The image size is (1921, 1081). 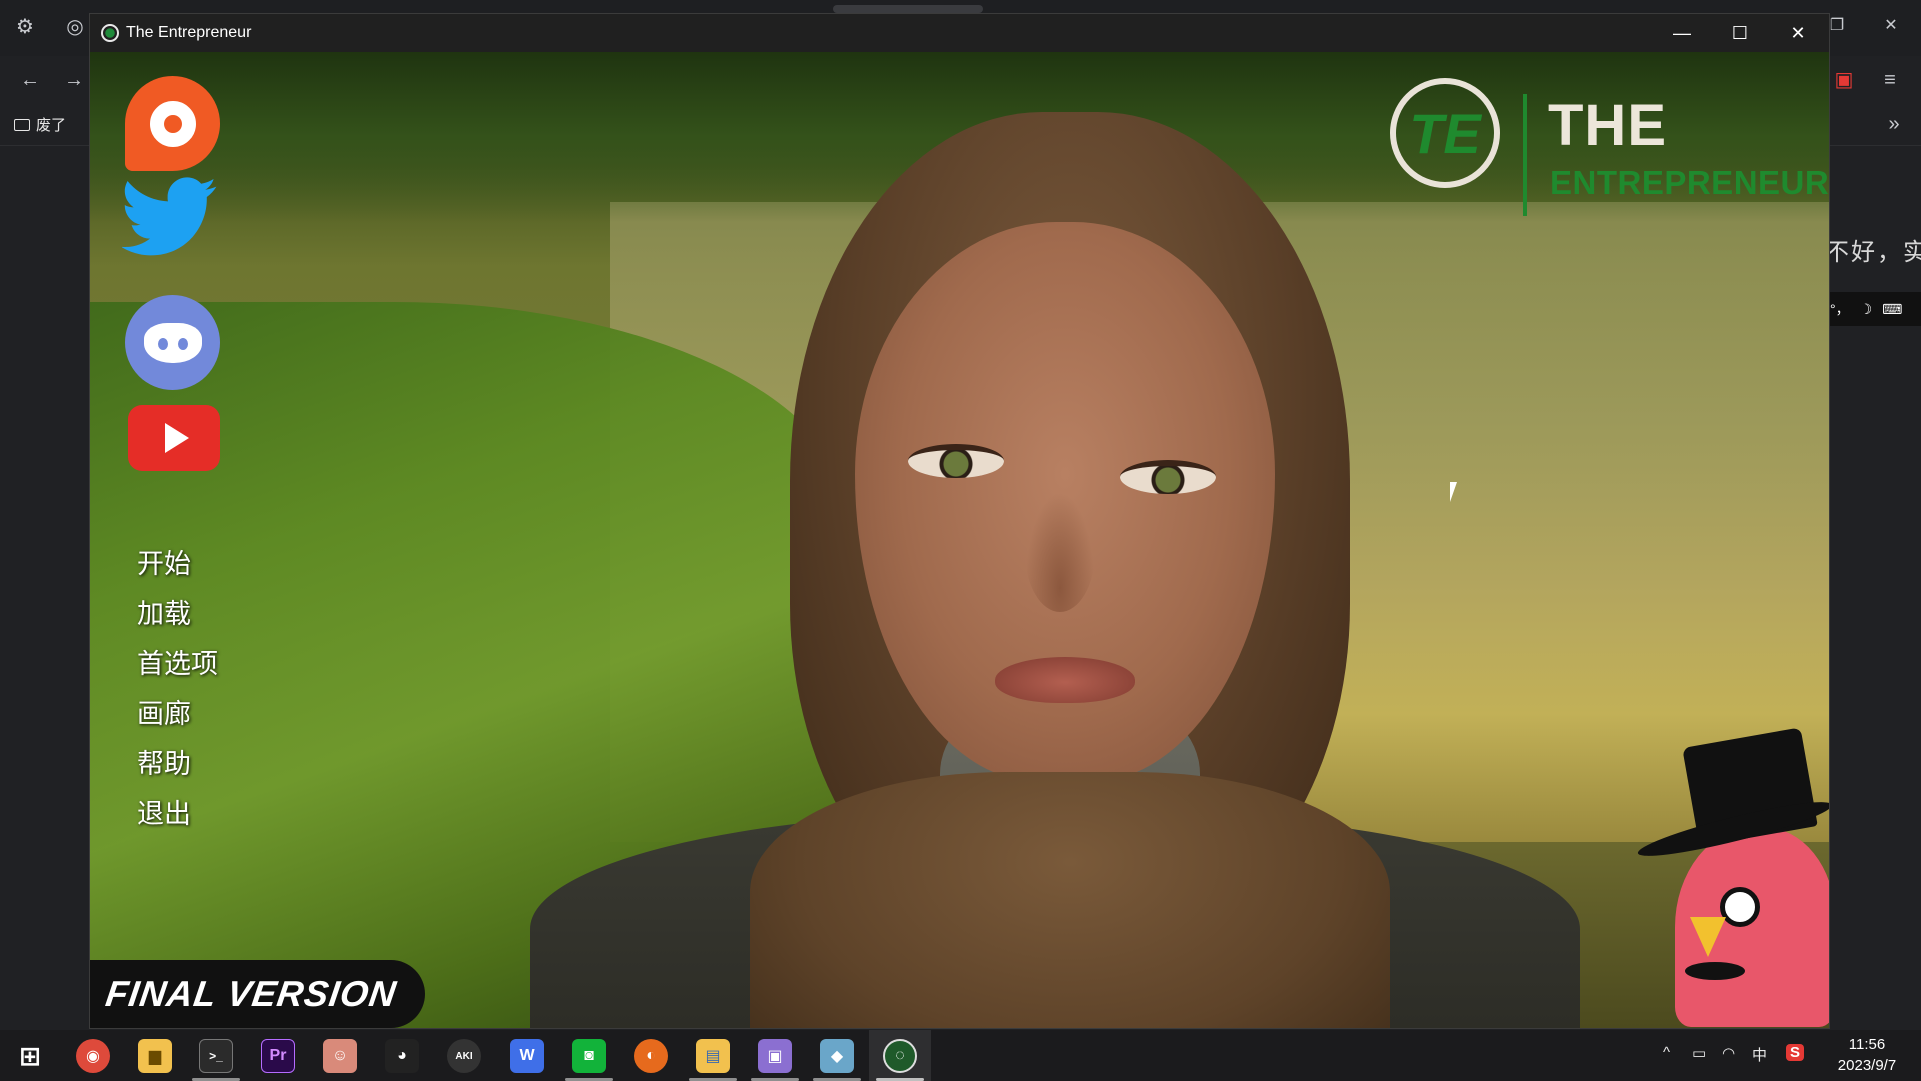 What do you see at coordinates (402, 1056) in the screenshot?
I see `qq-penguin-icon: ◕` at bounding box center [402, 1056].